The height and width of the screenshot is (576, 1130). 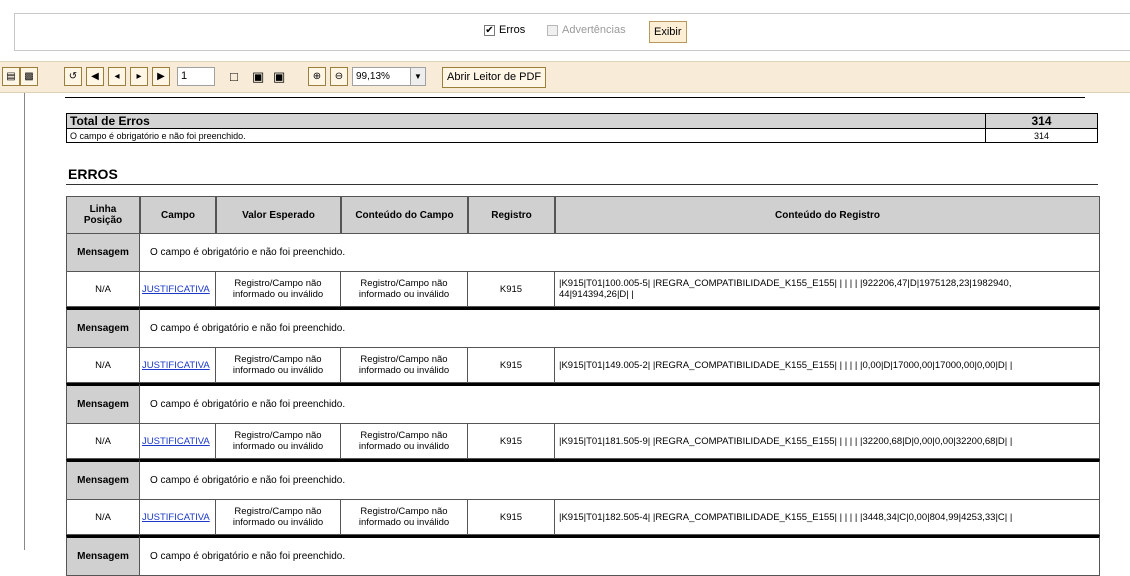 What do you see at coordinates (511, 215) in the screenshot?
I see `header-registro: Registro` at bounding box center [511, 215].